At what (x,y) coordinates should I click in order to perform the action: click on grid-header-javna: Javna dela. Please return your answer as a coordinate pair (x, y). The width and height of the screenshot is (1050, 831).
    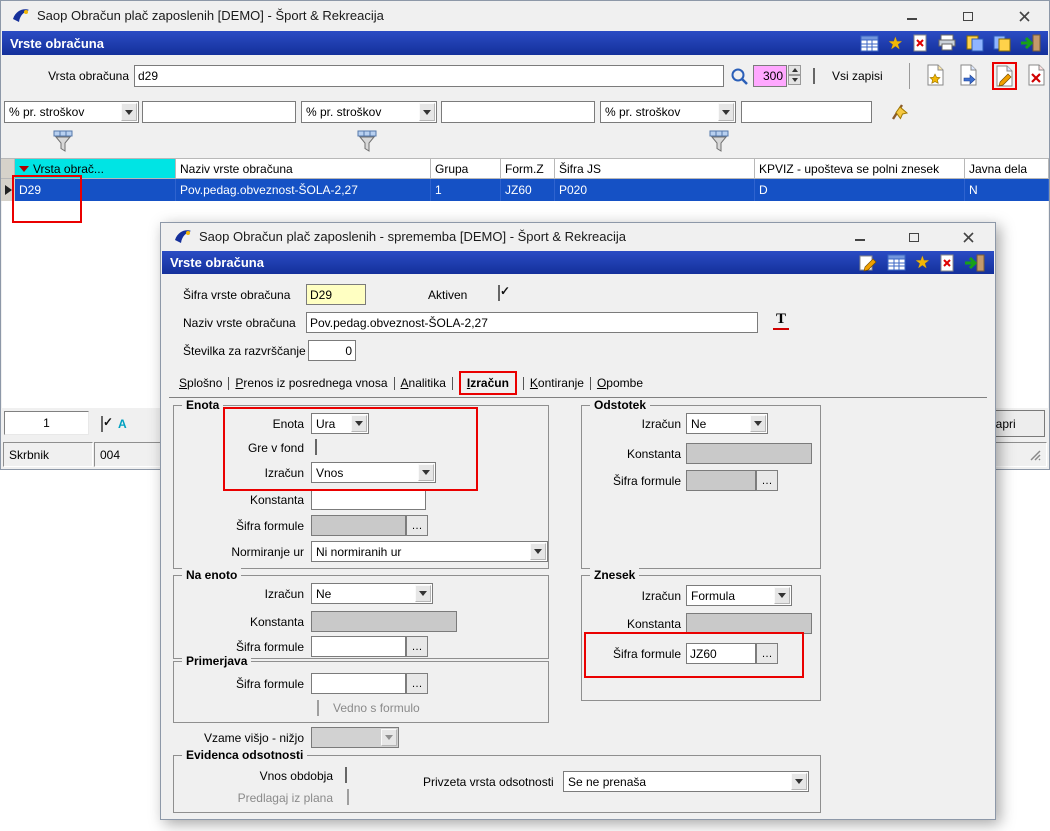
    Looking at the image, I should click on (1007, 168).